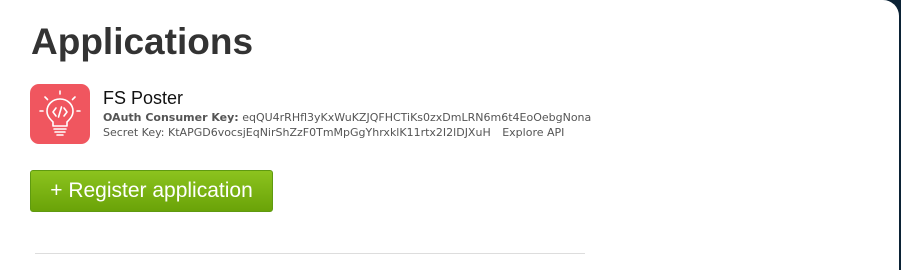 The width and height of the screenshot is (901, 270). Describe the element at coordinates (143, 98) in the screenshot. I see `app-name: FS Poster` at that location.